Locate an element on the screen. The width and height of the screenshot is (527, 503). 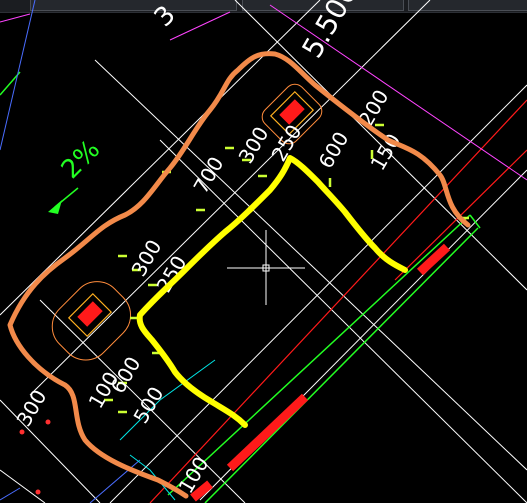
top-elevation-label: 5.500 is located at coordinates (329, 31).